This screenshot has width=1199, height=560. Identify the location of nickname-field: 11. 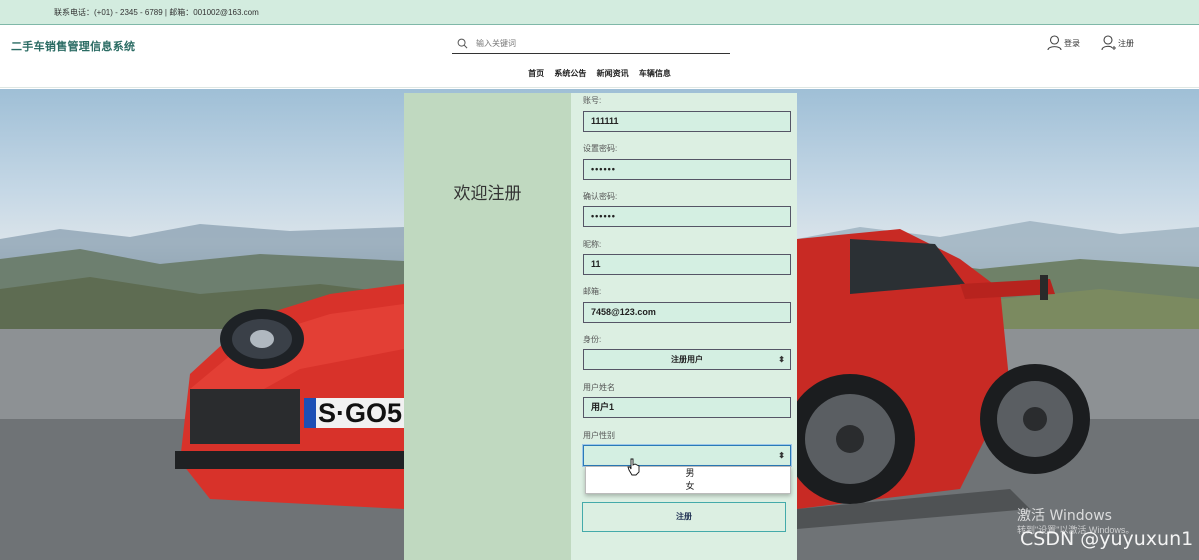
(687, 264).